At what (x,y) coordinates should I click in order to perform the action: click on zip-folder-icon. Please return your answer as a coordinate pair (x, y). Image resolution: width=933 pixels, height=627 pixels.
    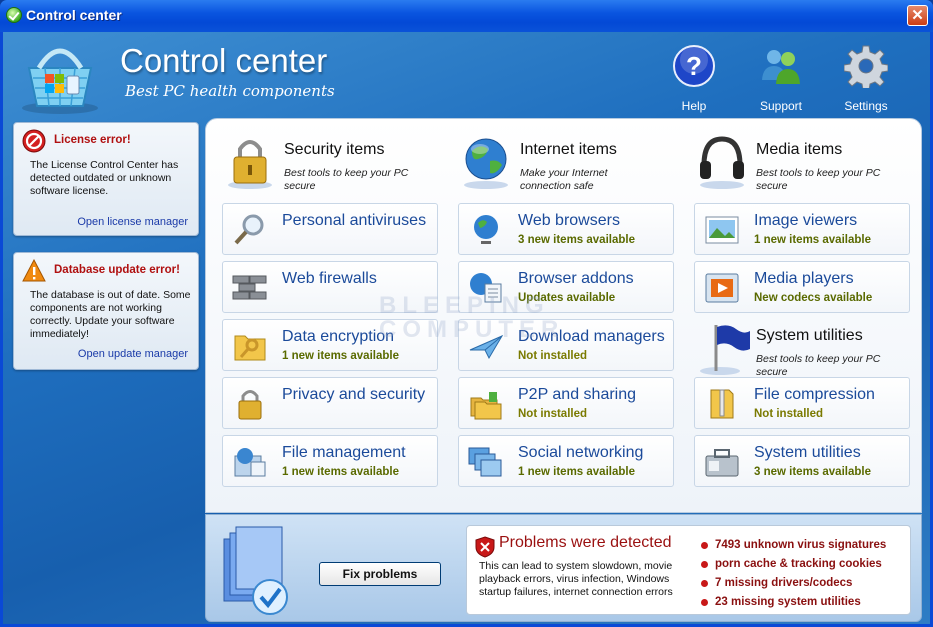
    Looking at the image, I should click on (722, 404).